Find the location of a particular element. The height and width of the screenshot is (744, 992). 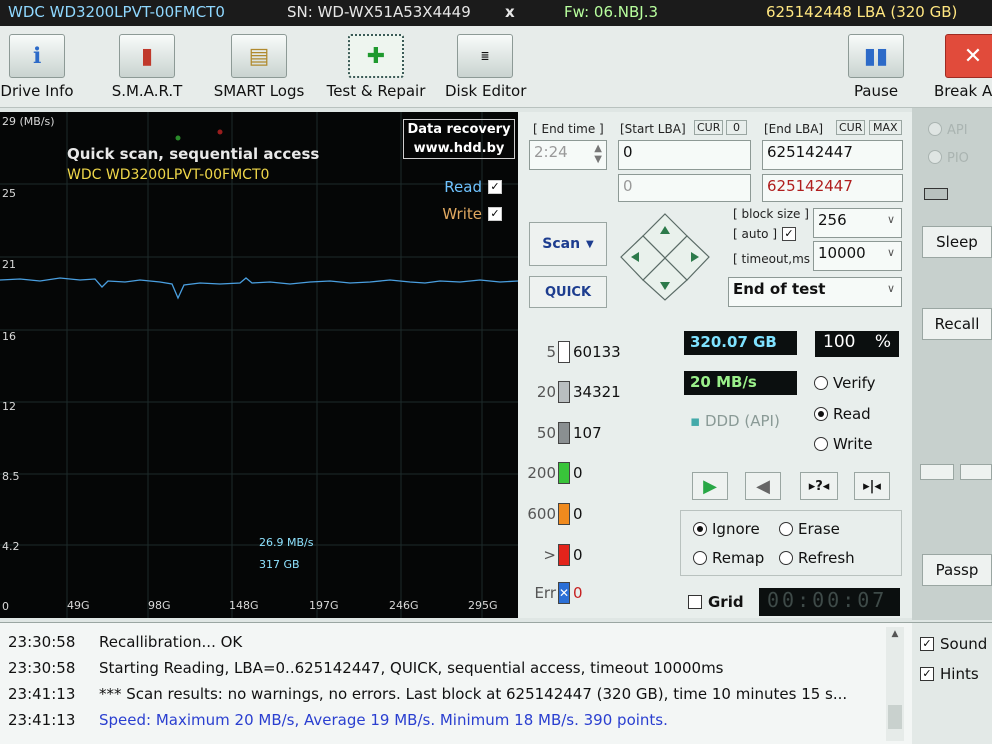

end-action-select: End of test ∨ is located at coordinates (815, 292).